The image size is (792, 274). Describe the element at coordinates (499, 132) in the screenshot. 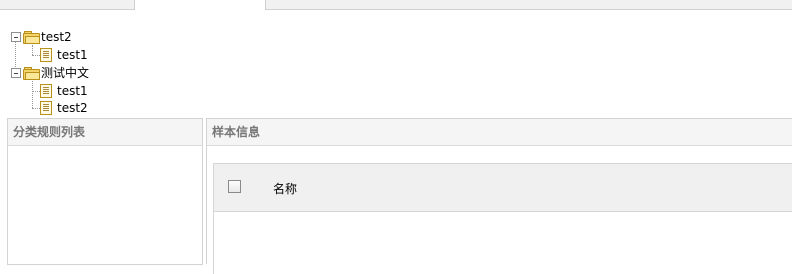

I see `panel-title: 样本信息` at that location.